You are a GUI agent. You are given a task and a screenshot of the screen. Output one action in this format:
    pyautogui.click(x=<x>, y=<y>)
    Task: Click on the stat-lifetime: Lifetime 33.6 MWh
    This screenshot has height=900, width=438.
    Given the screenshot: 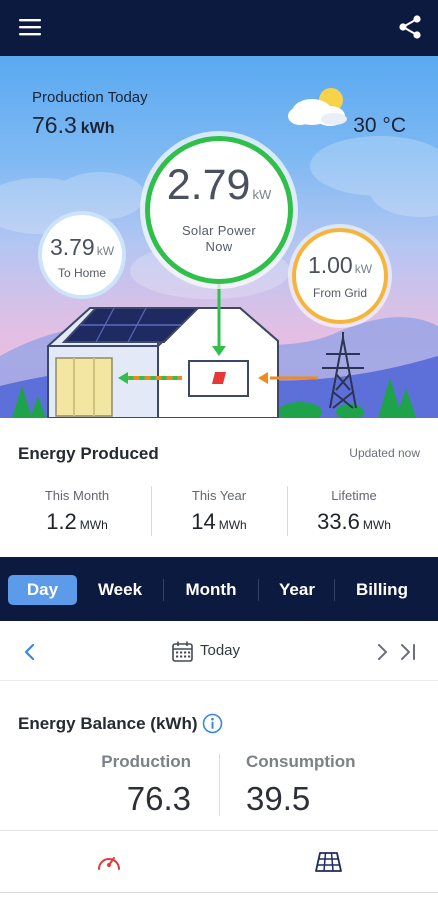 What is the action you would take?
    pyautogui.click(x=354, y=511)
    